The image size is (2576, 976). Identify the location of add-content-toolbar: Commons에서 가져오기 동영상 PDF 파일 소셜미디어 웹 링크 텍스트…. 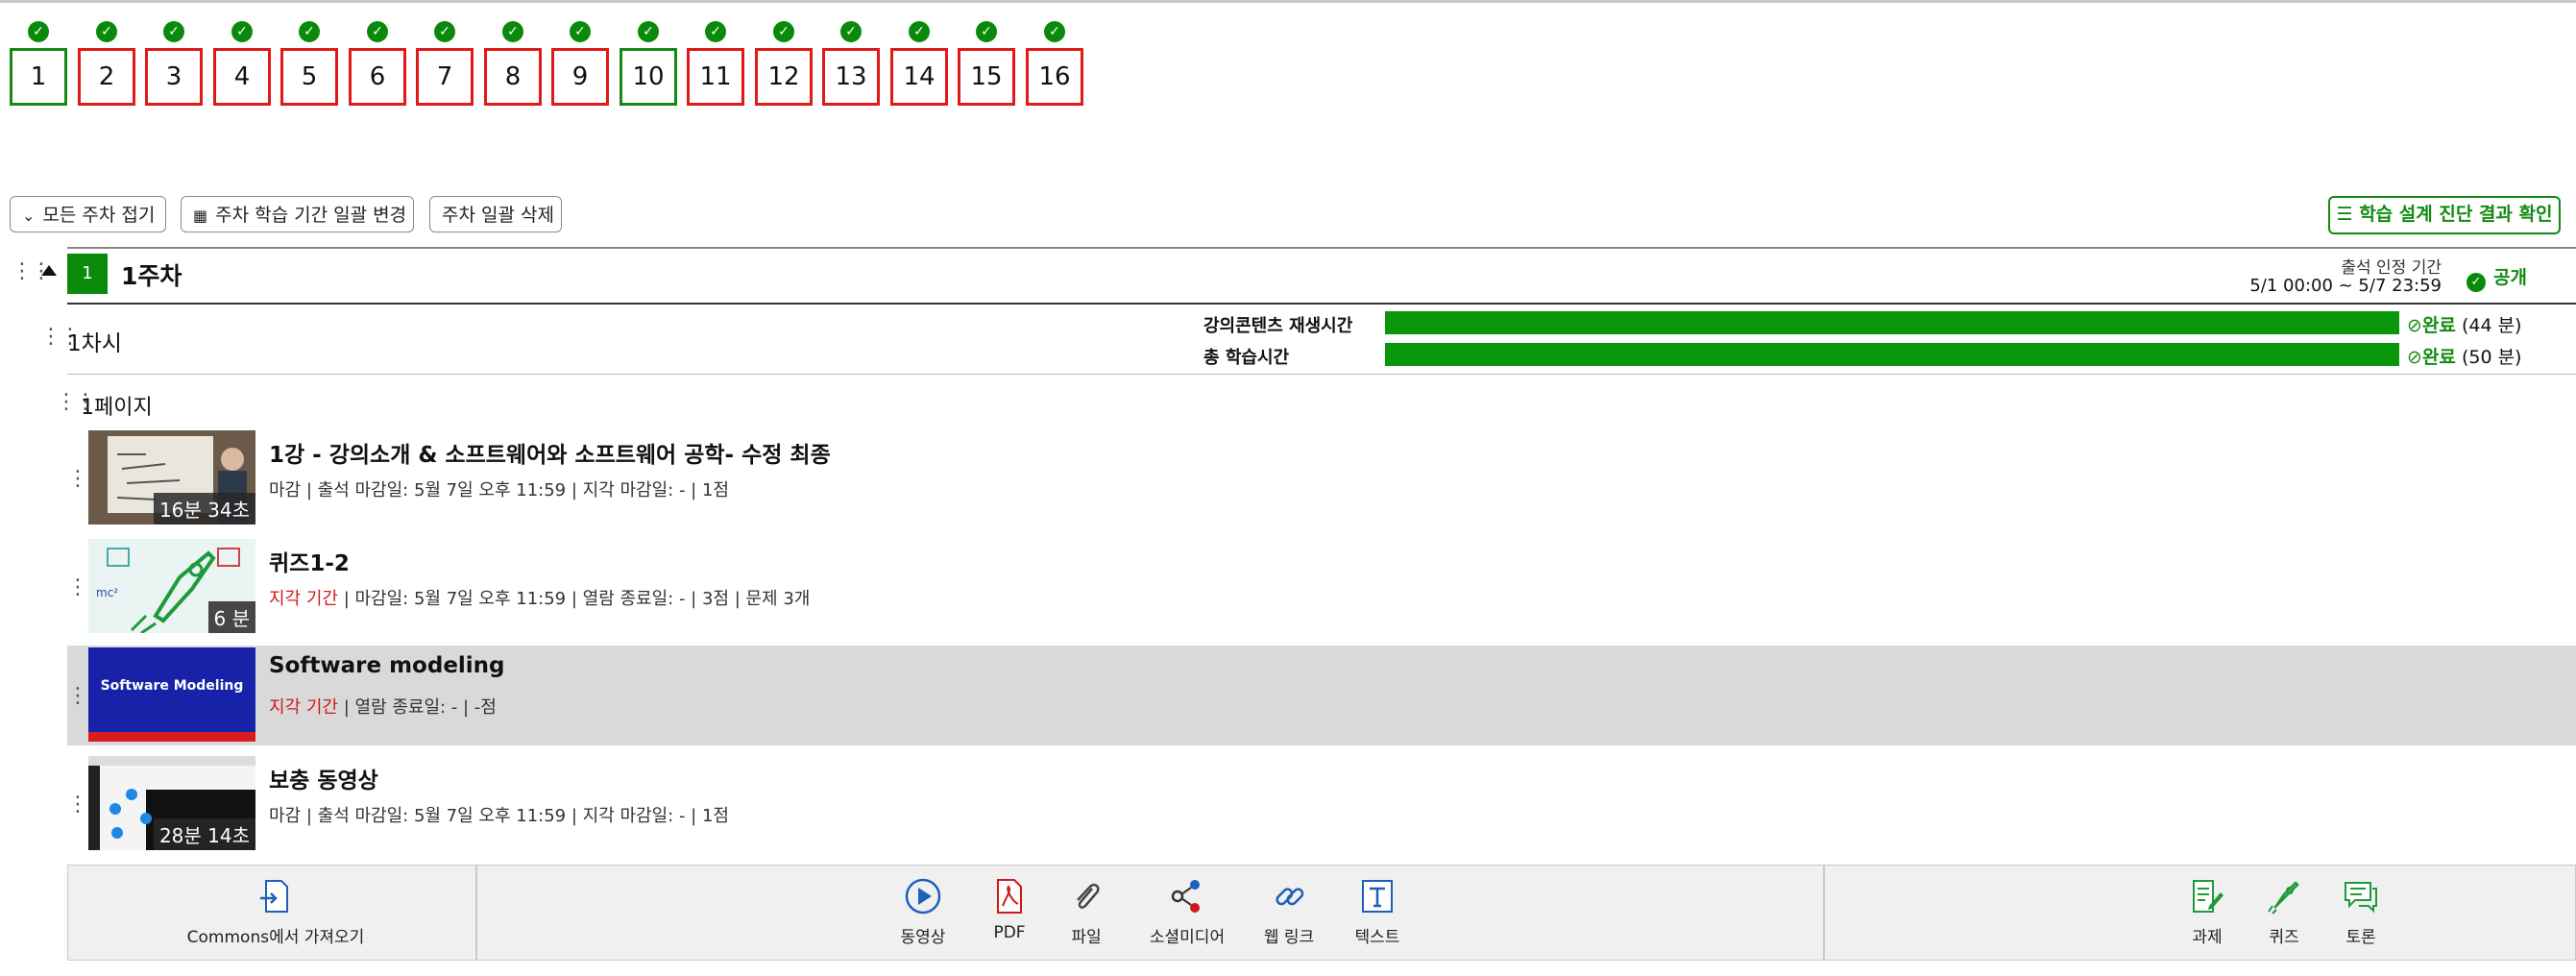
(1321, 913).